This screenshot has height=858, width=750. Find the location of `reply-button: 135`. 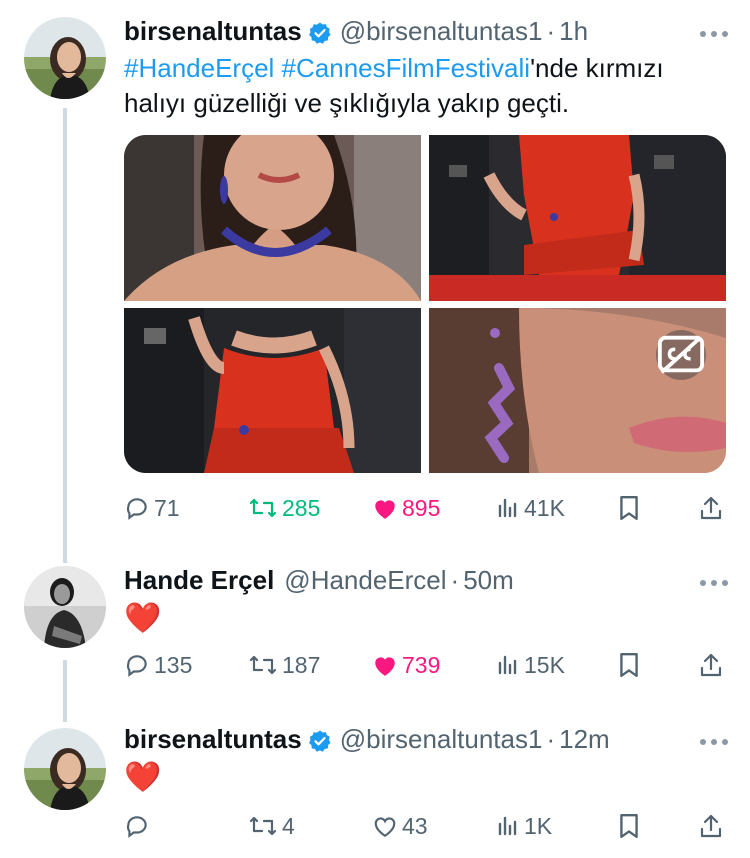

reply-button: 135 is located at coordinates (158, 665).